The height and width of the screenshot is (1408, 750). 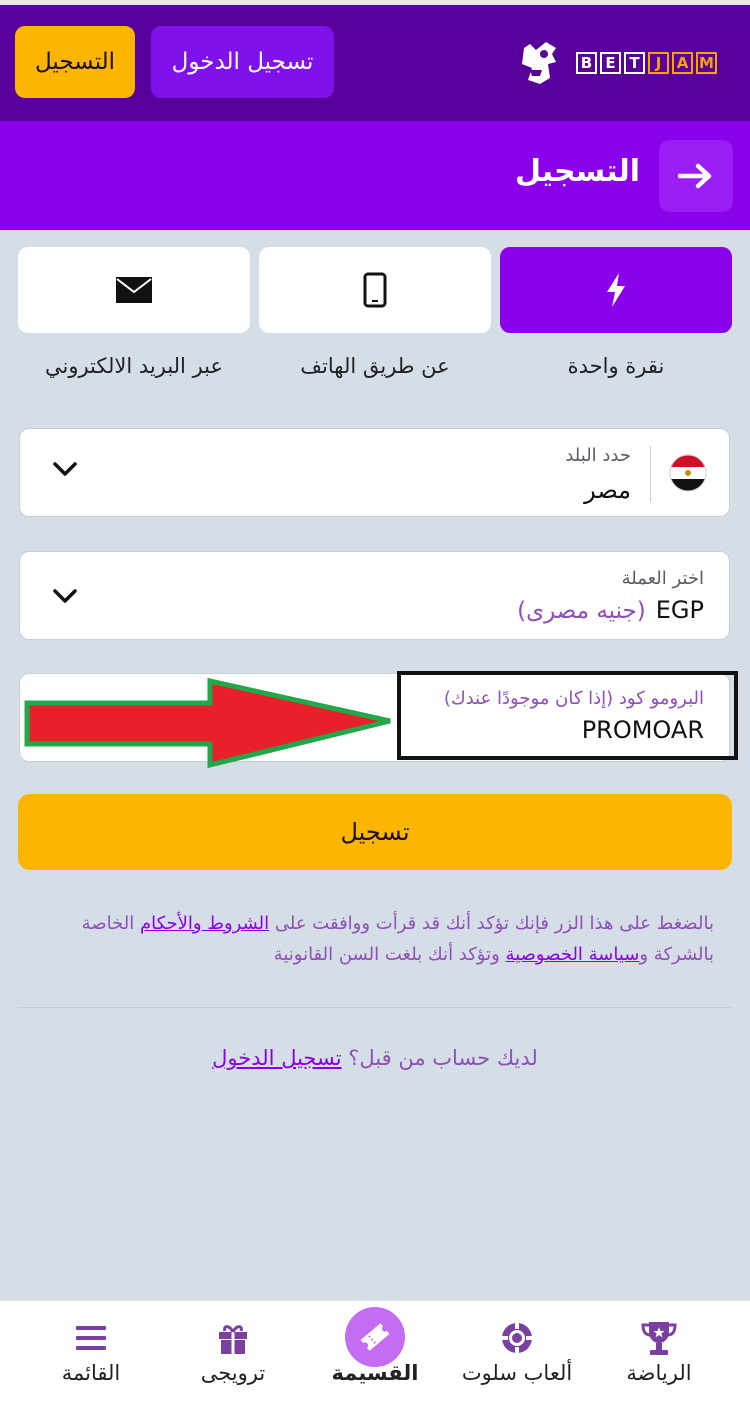 I want to click on country-label: حدد البلد, so click(x=598, y=455).